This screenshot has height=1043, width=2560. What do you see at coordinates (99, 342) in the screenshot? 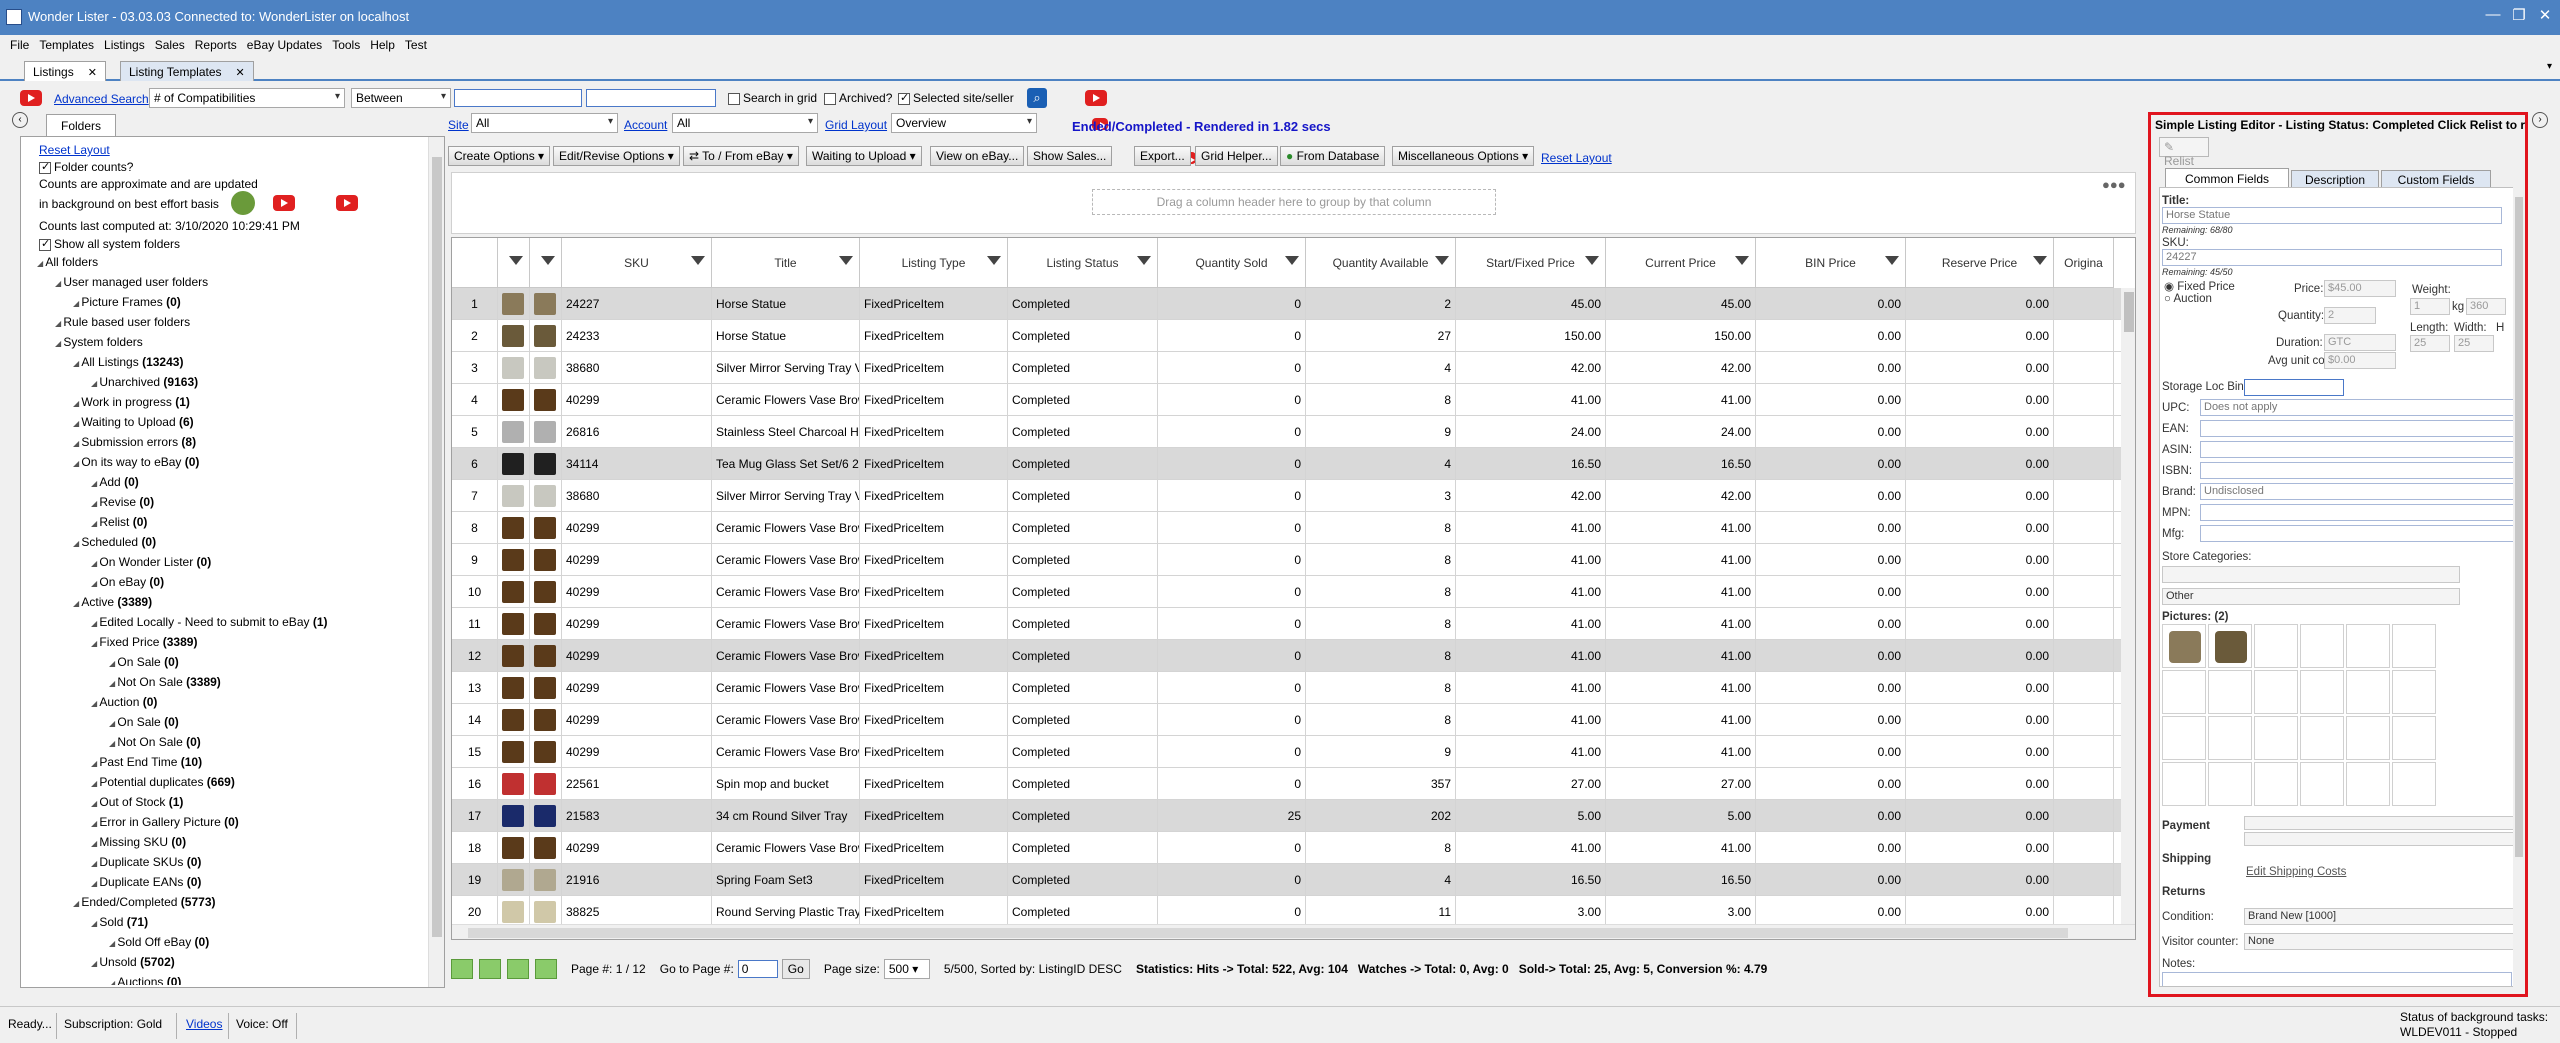
I see `folder-item: ◢ System folders` at bounding box center [99, 342].